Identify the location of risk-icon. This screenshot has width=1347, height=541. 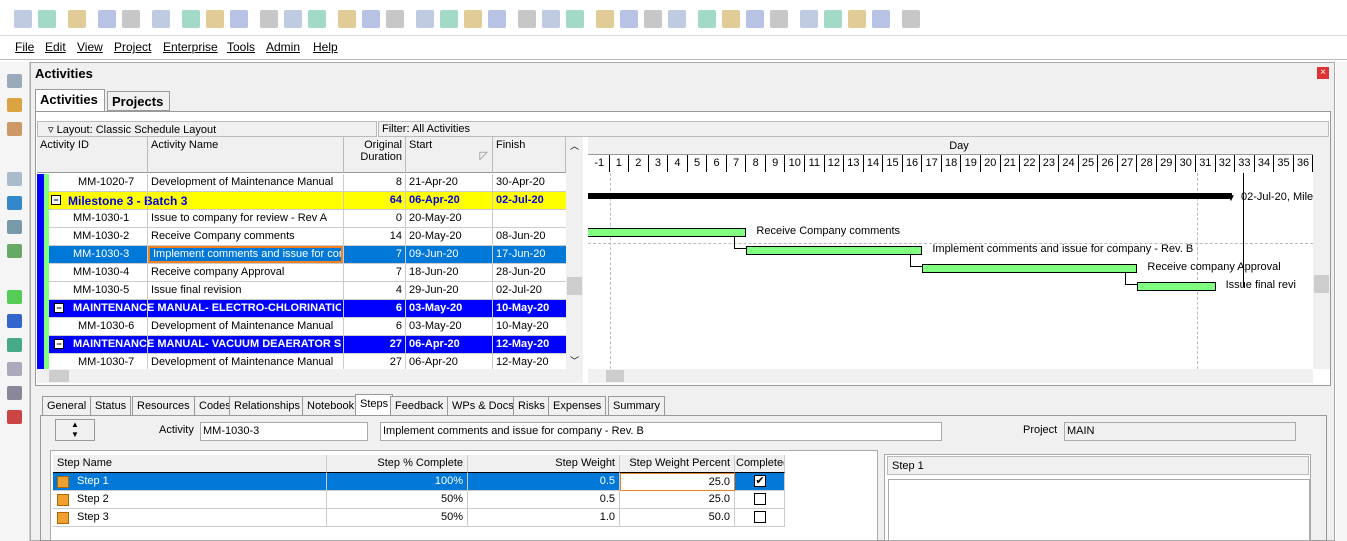
(14, 417).